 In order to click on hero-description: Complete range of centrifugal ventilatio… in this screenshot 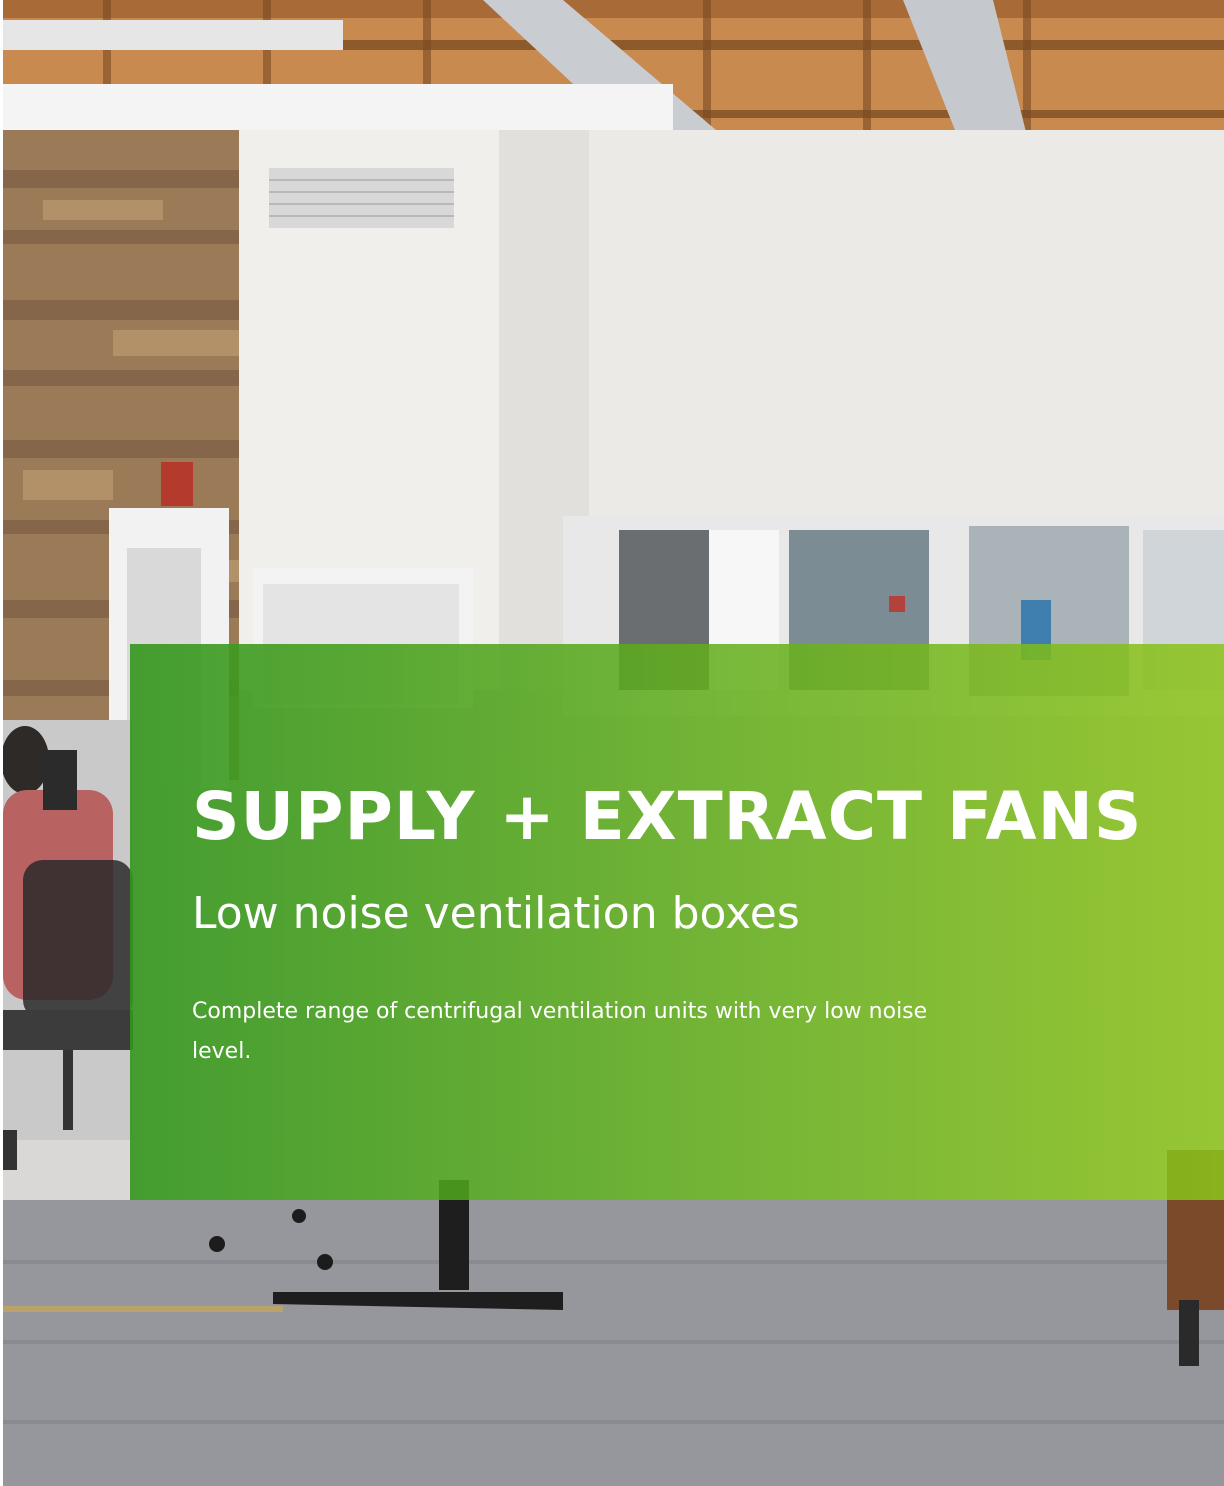, I will do `click(560, 1031)`.